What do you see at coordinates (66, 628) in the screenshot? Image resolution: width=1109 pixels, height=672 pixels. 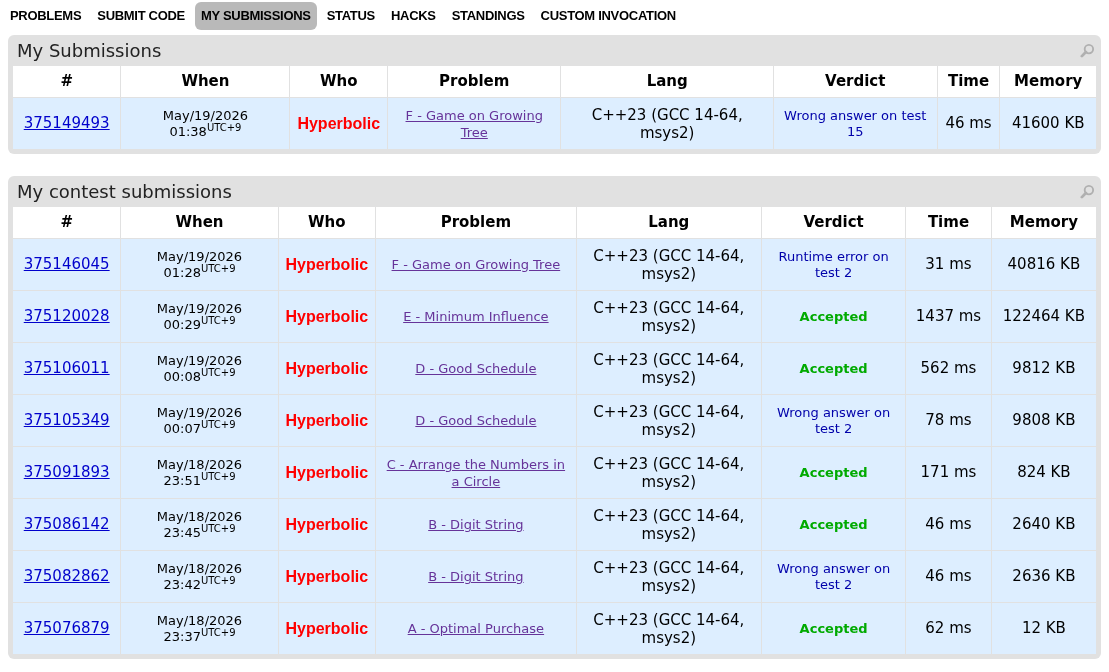 I see `submission-link: 375076879` at bounding box center [66, 628].